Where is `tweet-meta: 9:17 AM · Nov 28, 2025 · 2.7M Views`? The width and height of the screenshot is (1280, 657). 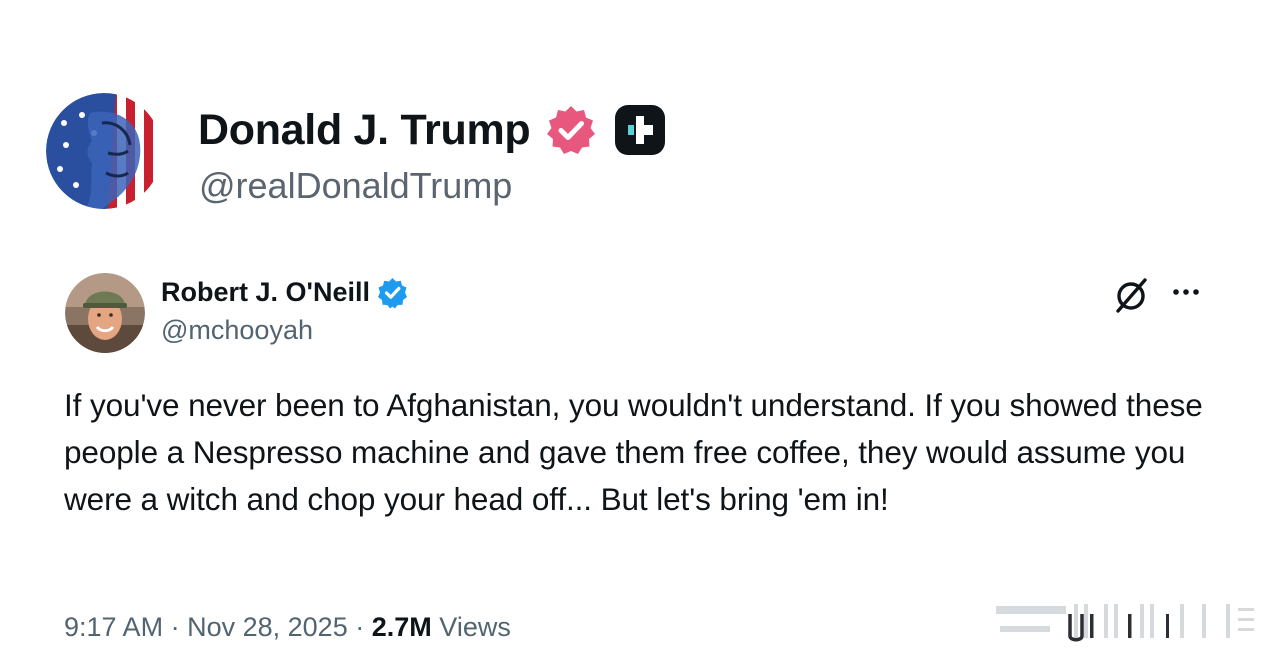
tweet-meta: 9:17 AM · Nov 28, 2025 · 2.7M Views is located at coordinates (287, 627).